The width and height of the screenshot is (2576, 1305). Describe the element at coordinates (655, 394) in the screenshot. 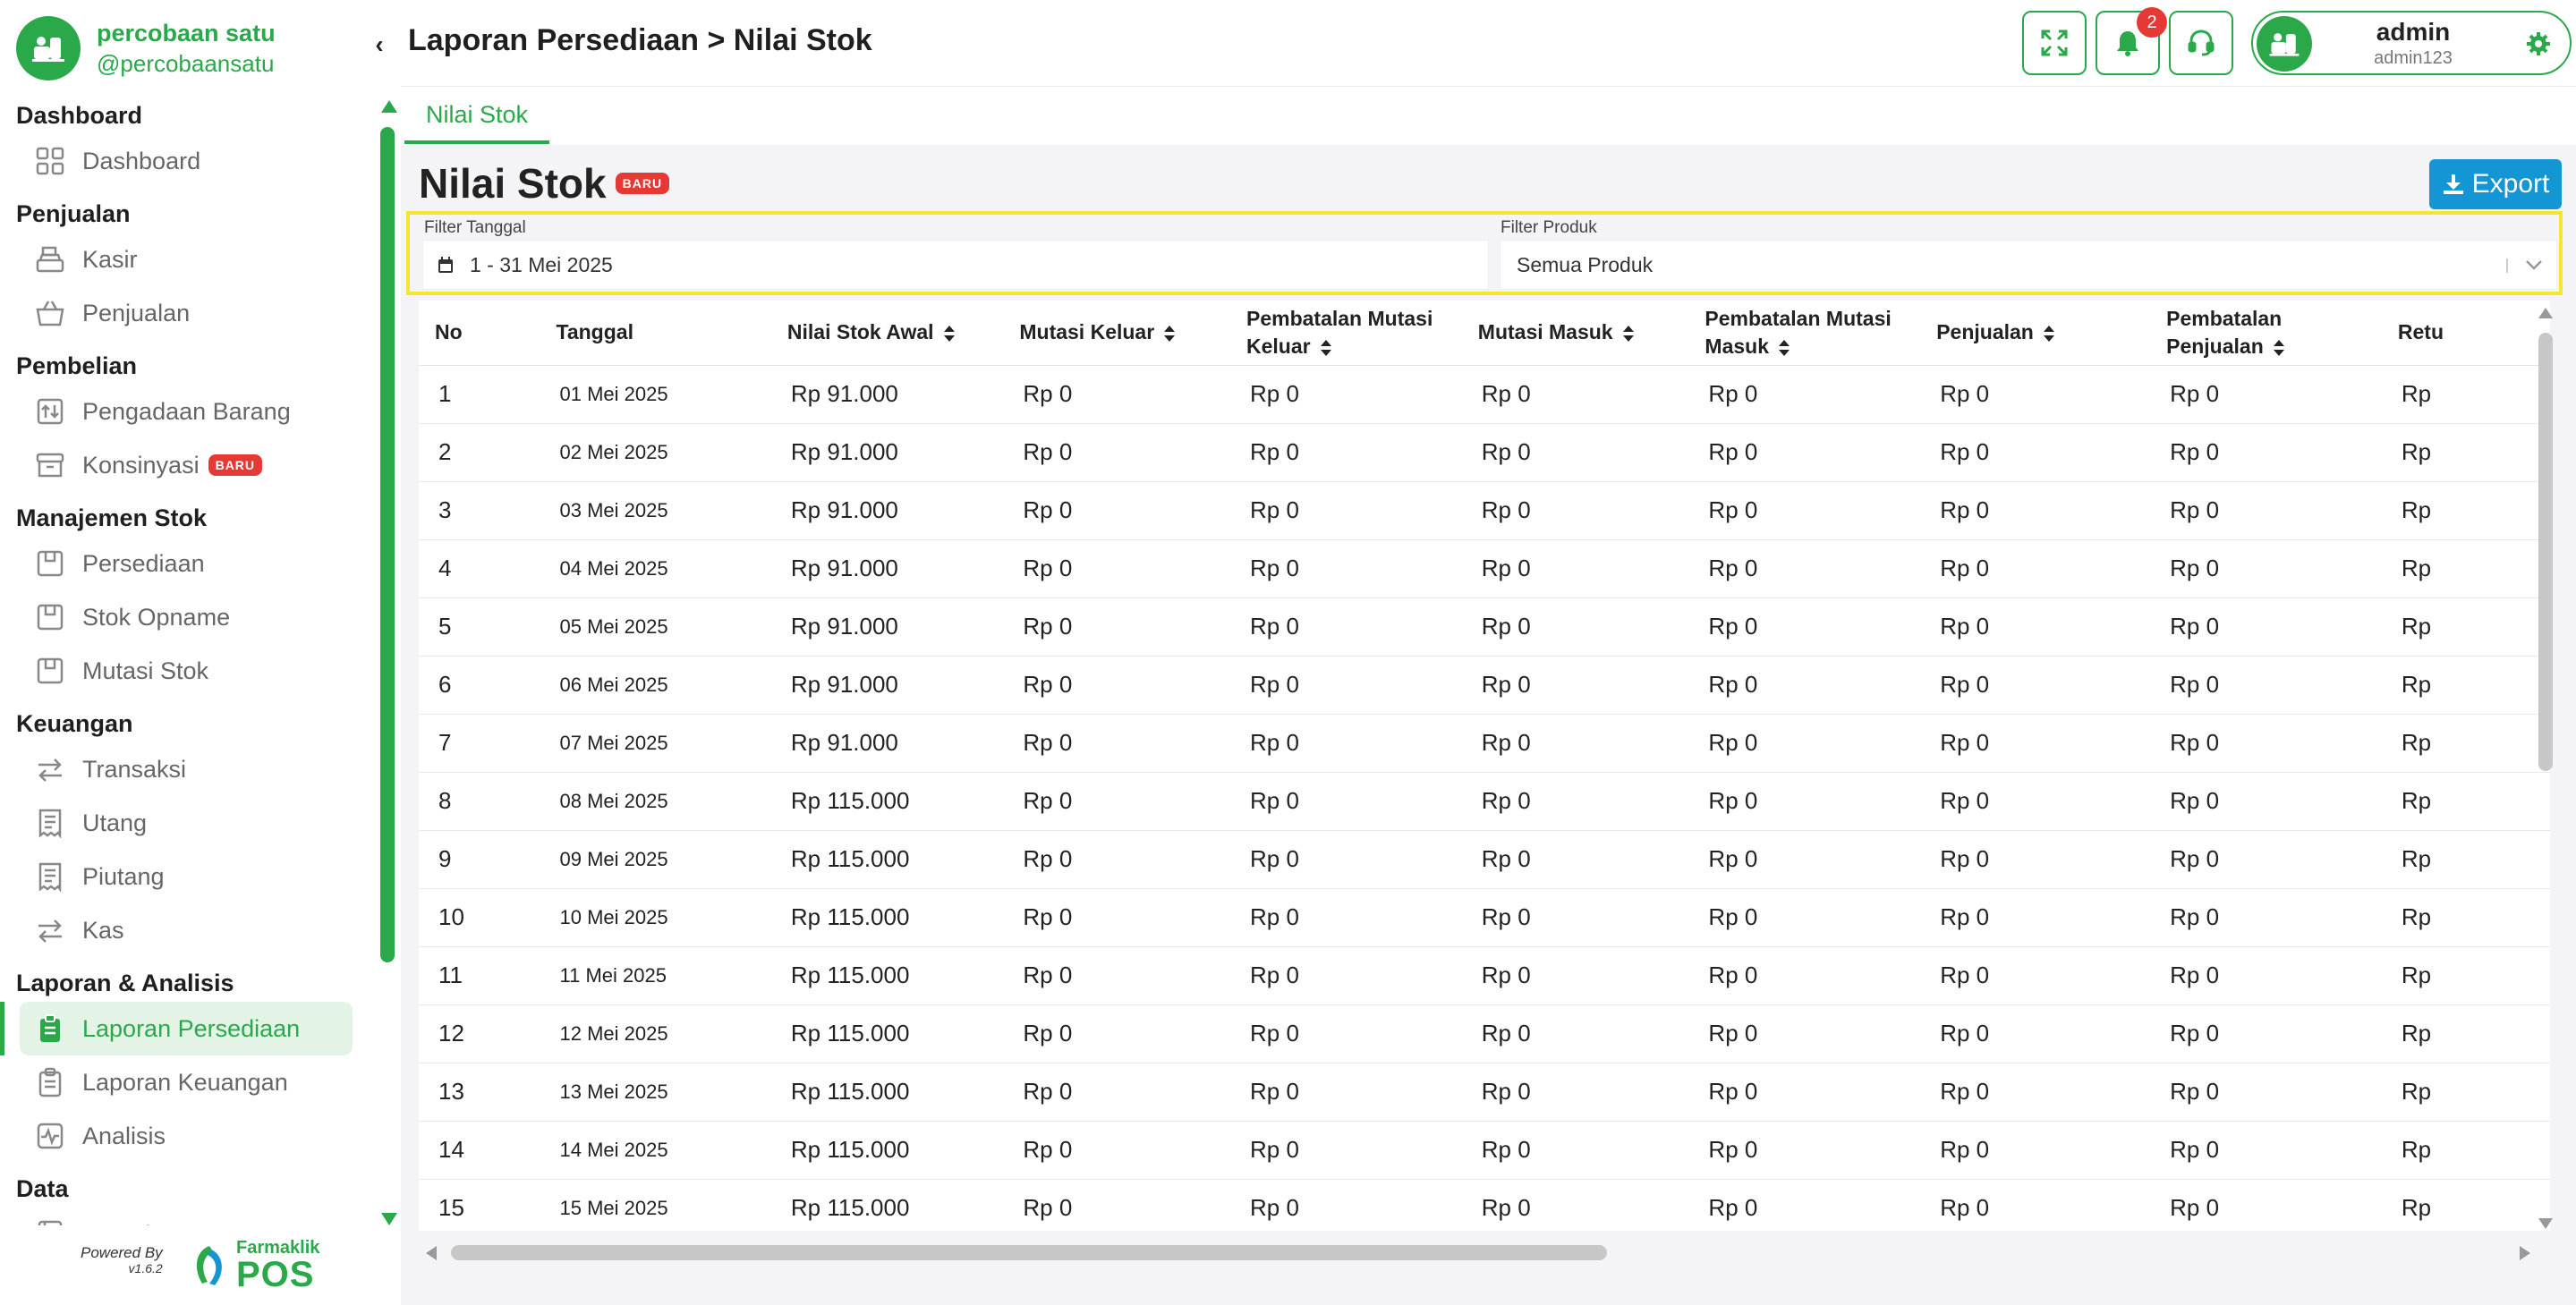

I see `table-cell: 01 Mei 2025` at that location.